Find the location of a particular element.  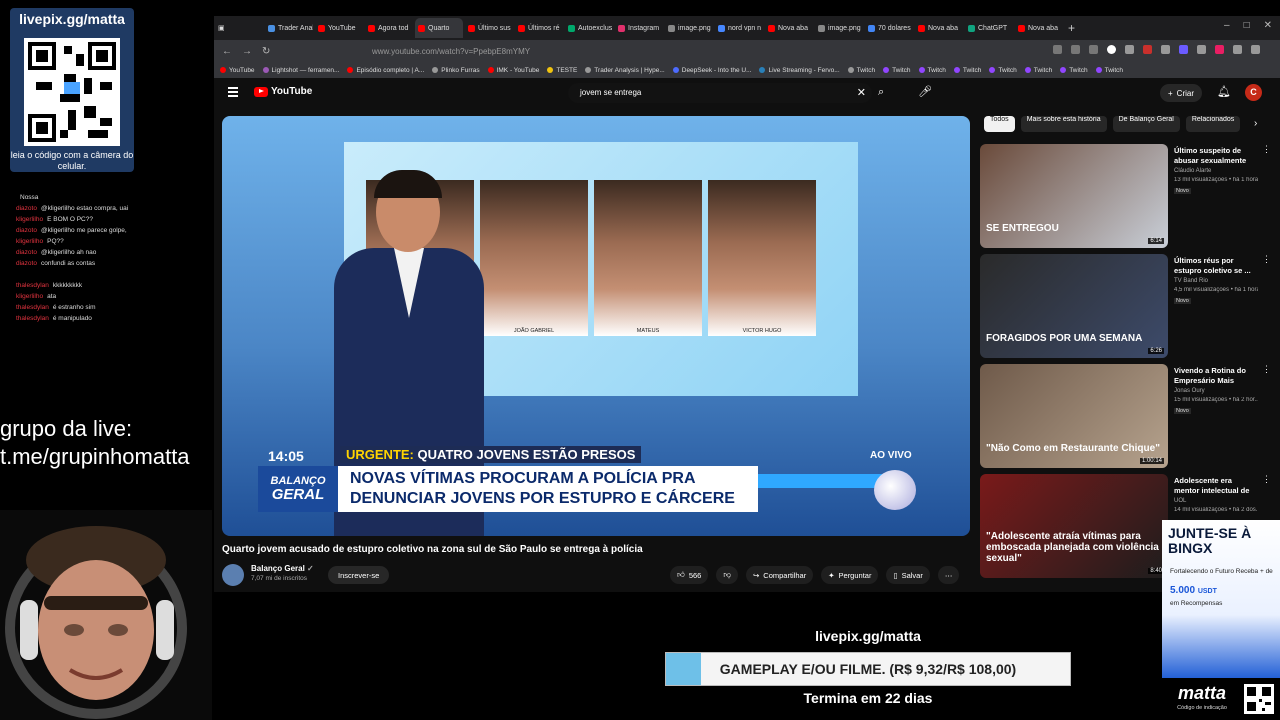

pip-icon is located at coordinates (1075, 49).